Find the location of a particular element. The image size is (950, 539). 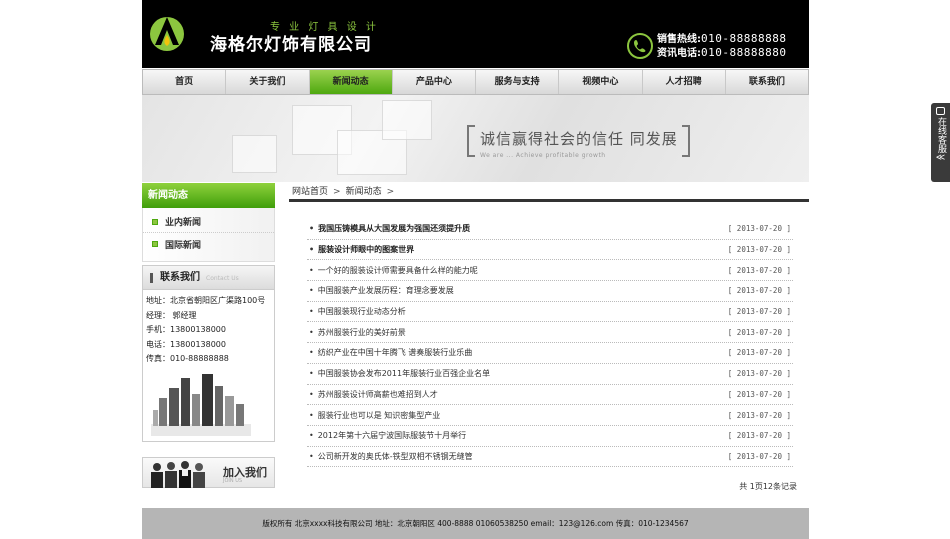

sidebar-list: 业内新闻 国际新闻 is located at coordinates (208, 235).